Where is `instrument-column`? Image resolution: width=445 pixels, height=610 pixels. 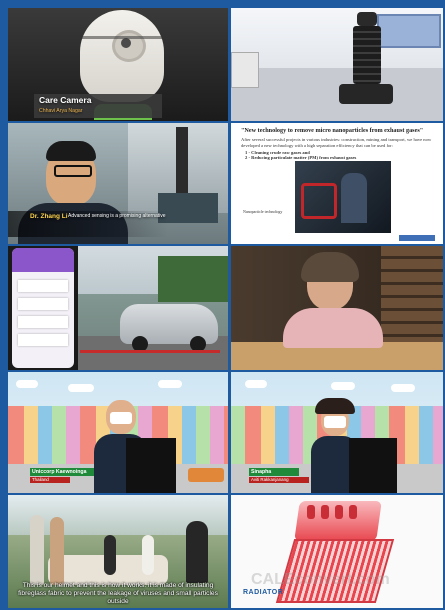 instrument-column is located at coordinates (367, 55).